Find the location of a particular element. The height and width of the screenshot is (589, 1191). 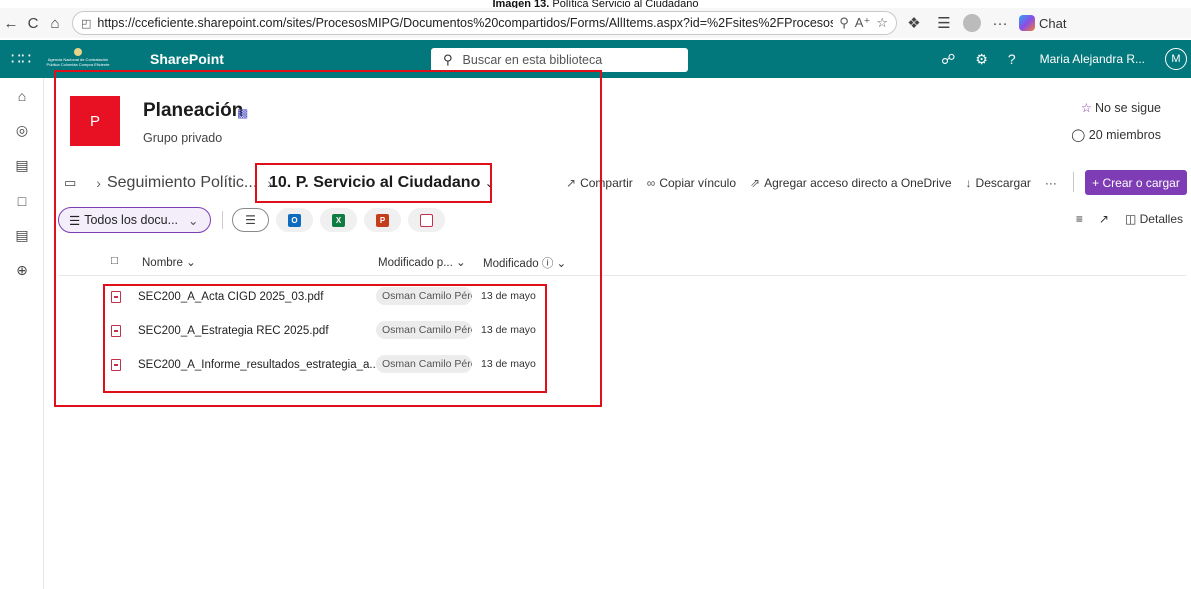

members-label: 20 miembros is located at coordinates (1124, 135).